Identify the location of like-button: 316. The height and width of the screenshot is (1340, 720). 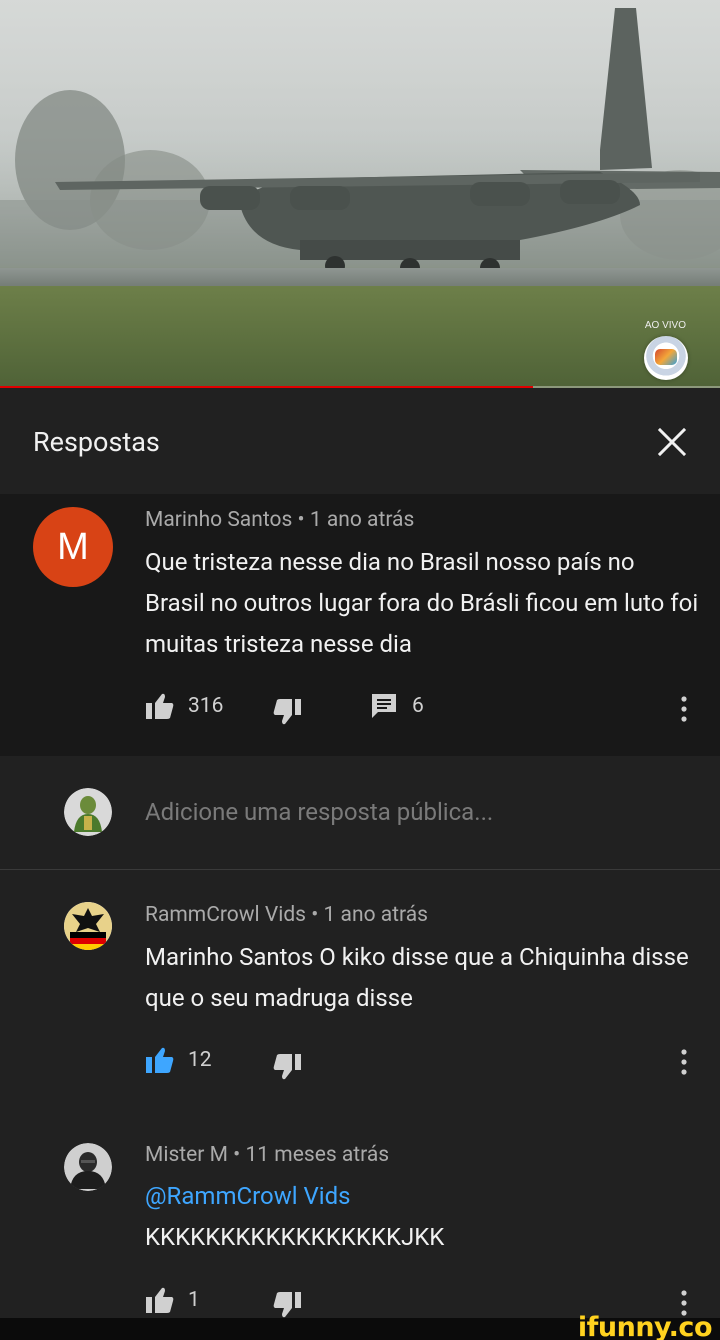
(184, 706).